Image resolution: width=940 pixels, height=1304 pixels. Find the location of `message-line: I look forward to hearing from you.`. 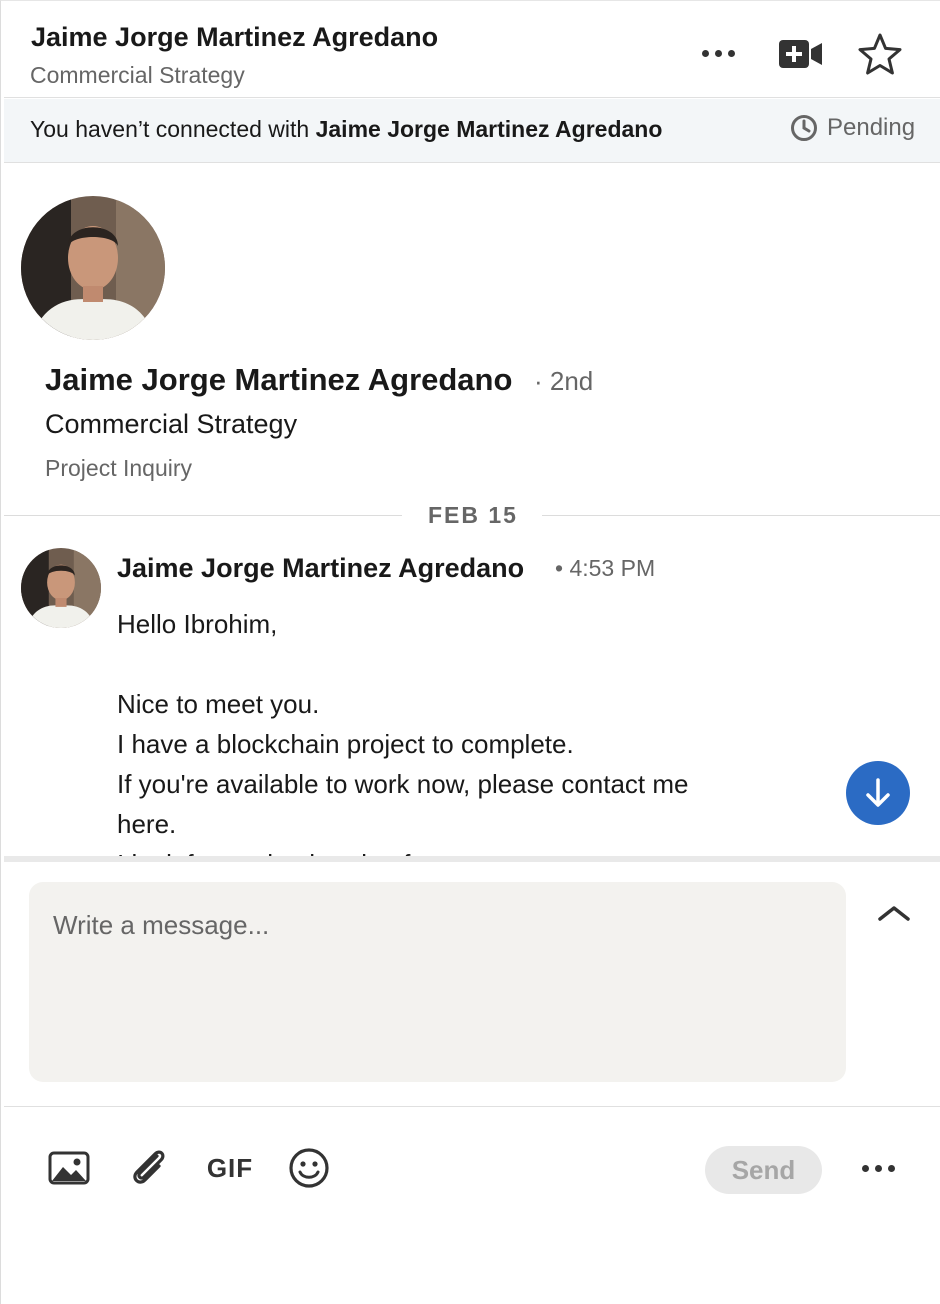

message-line: I look forward to hearing from you. is located at coordinates (457, 850).